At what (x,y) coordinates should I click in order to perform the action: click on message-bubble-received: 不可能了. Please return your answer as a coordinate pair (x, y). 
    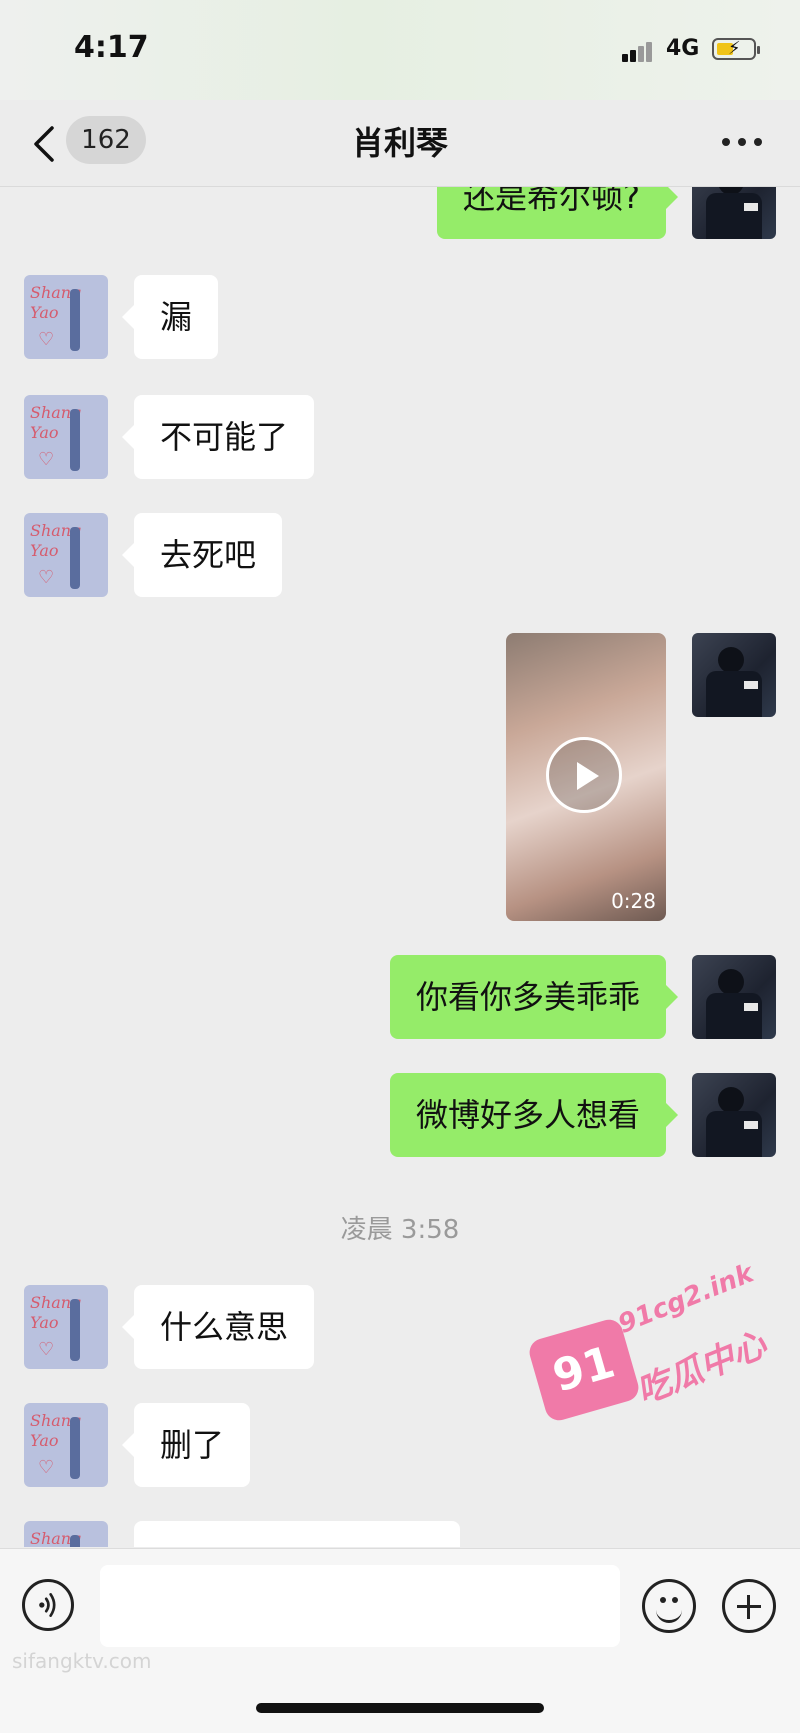
    Looking at the image, I should click on (218, 437).